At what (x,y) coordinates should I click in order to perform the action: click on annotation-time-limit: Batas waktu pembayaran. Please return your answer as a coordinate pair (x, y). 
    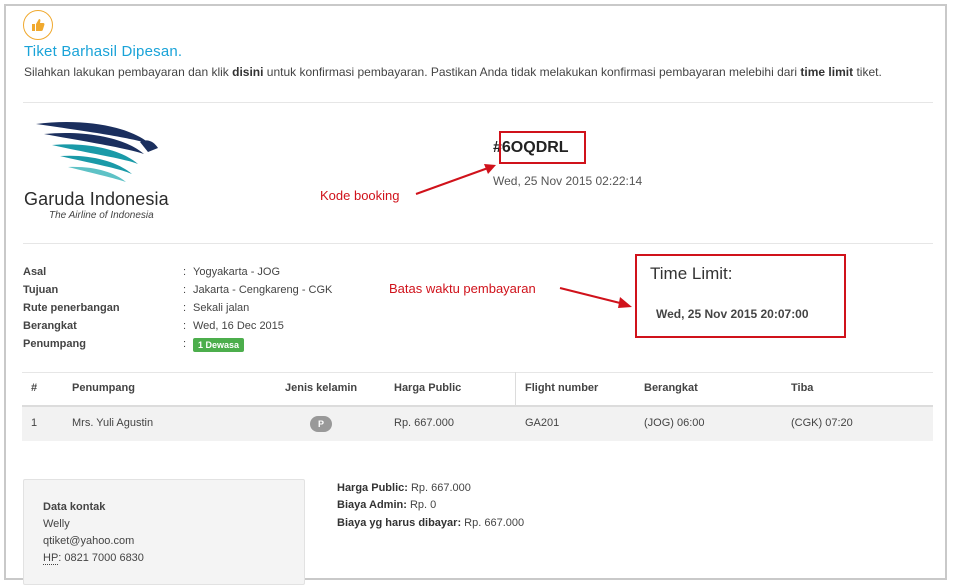
    Looking at the image, I should click on (462, 288).